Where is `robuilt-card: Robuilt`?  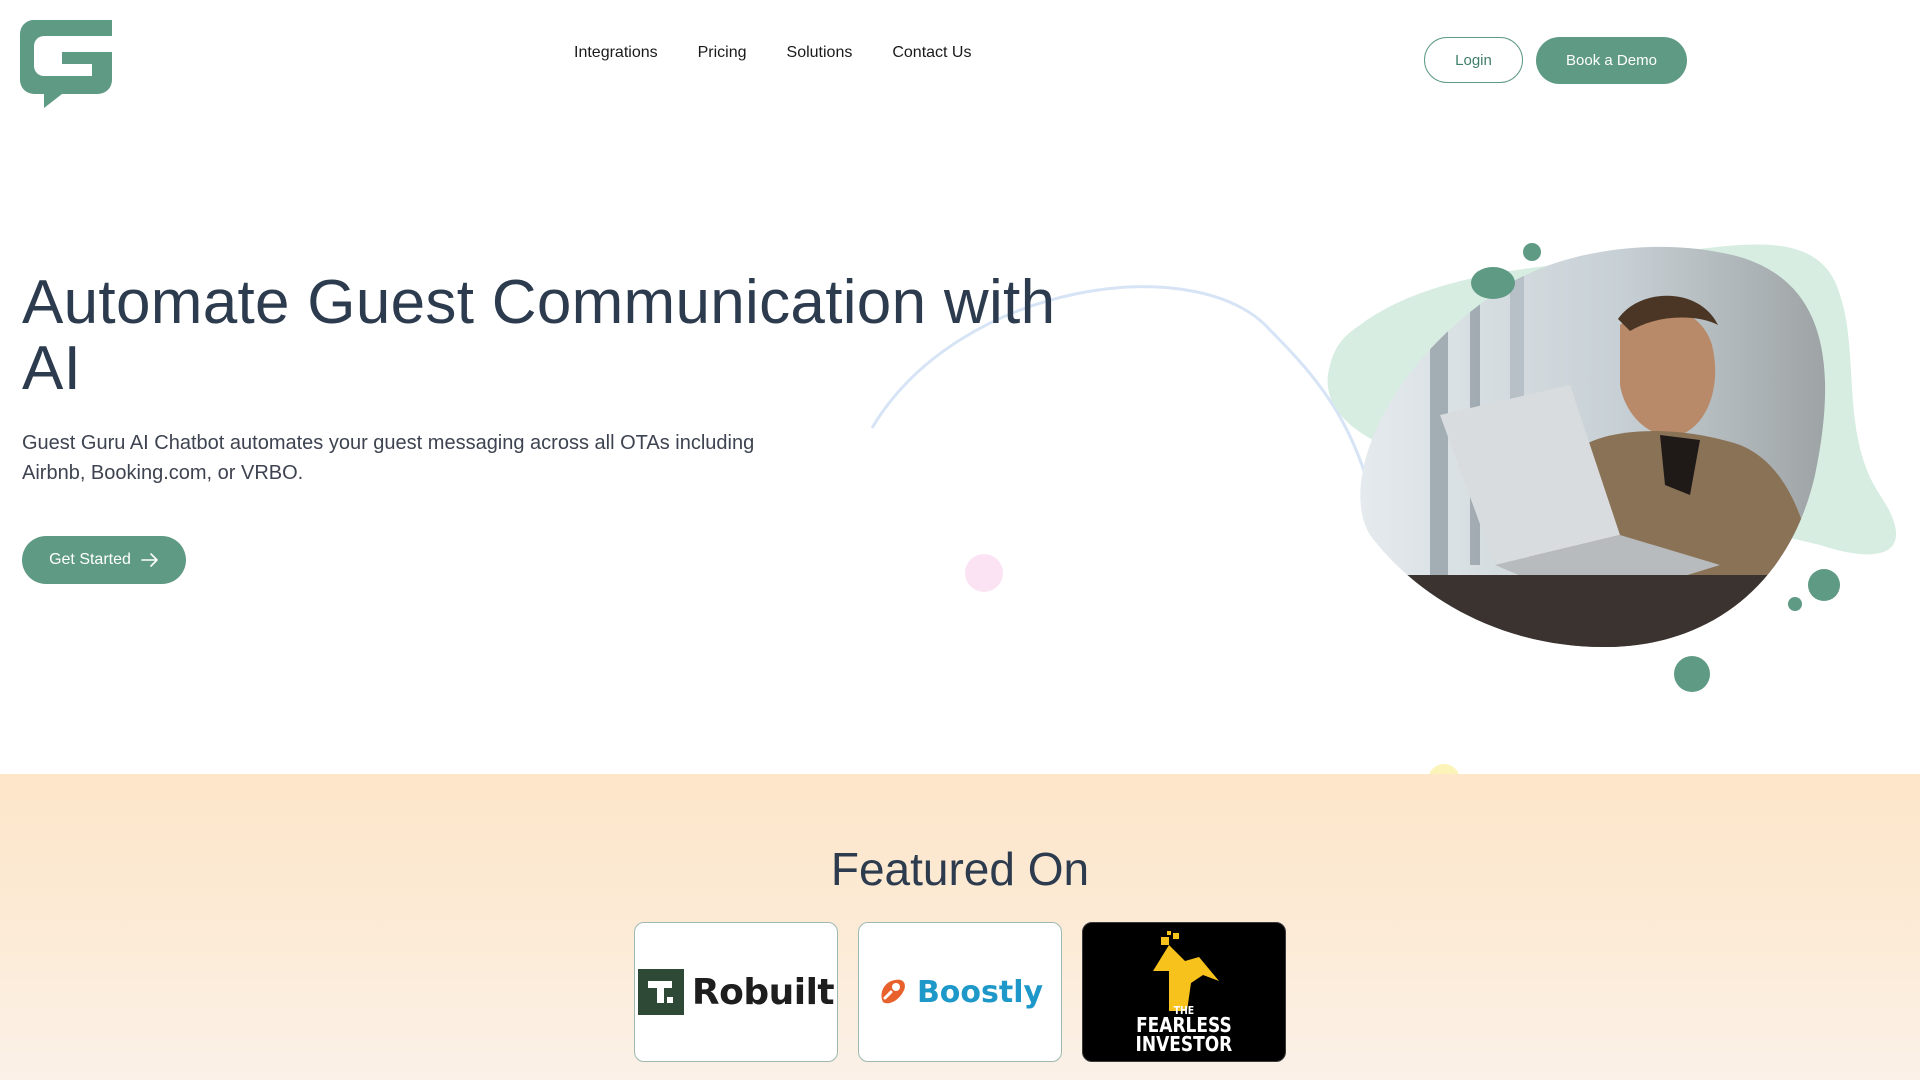
robuilt-card: Robuilt is located at coordinates (736, 992).